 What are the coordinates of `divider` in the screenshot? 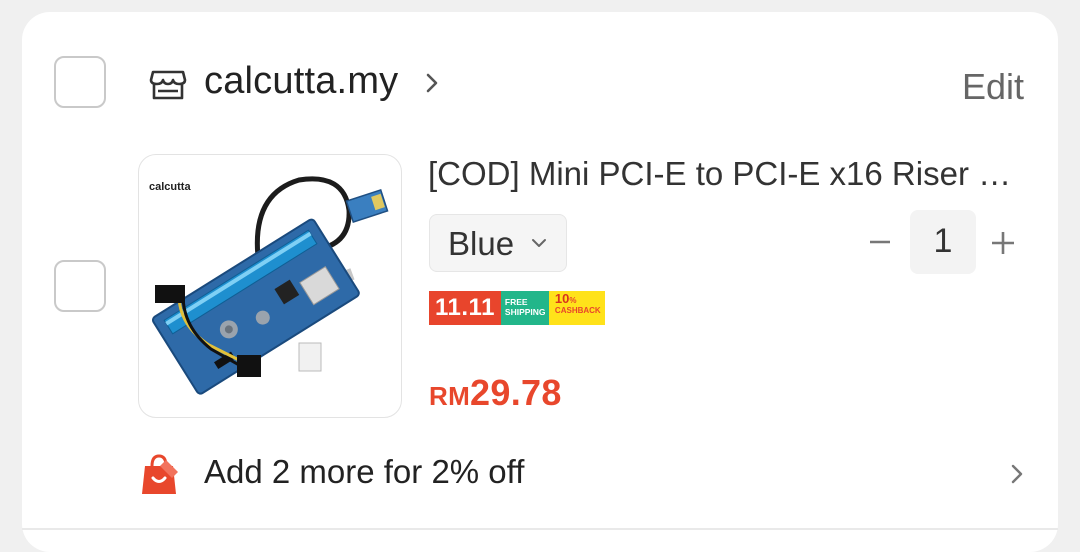 It's located at (540, 529).